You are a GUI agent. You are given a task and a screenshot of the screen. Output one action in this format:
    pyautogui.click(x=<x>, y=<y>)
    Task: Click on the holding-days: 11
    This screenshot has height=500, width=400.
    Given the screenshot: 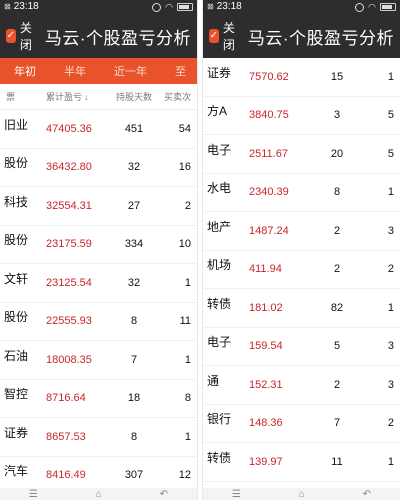 What is the action you would take?
    pyautogui.click(x=337, y=461)
    